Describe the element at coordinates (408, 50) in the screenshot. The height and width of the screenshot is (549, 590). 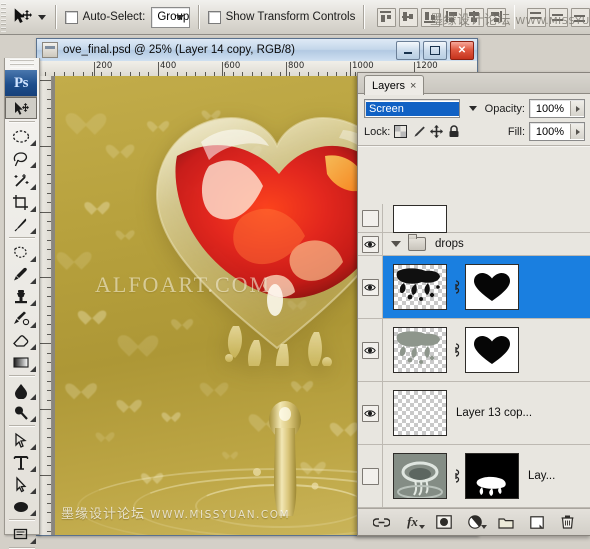
I see `minimize-button` at that location.